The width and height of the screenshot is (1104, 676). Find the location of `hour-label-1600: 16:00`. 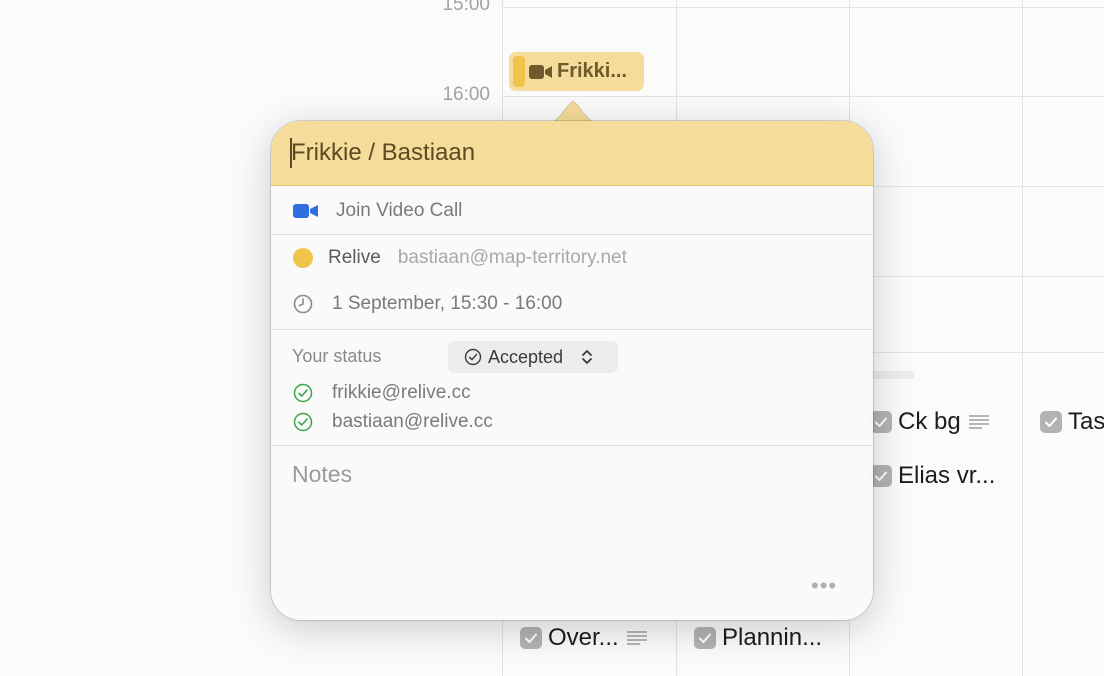

hour-label-1600: 16:00 is located at coordinates (466, 94).